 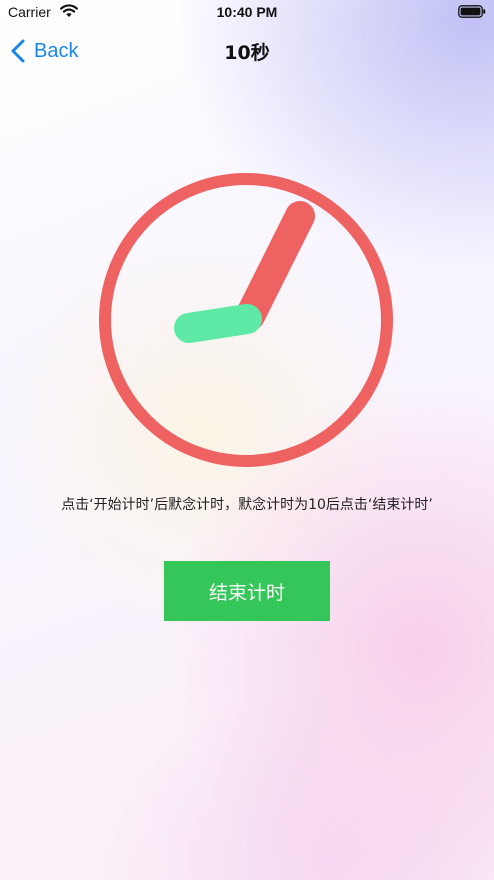 What do you see at coordinates (275, 266) in the screenshot?
I see `minute-hand` at bounding box center [275, 266].